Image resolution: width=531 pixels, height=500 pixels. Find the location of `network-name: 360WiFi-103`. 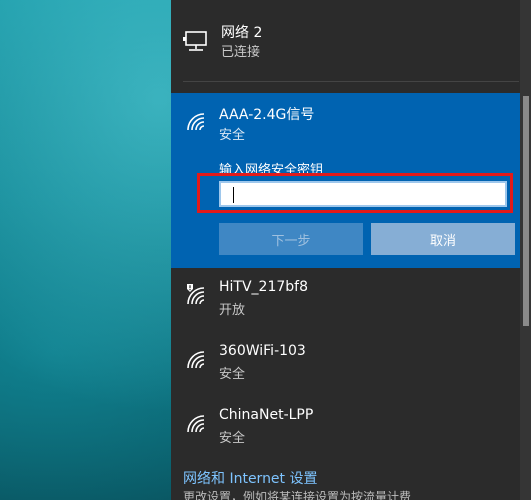

network-name: 360WiFi-103 is located at coordinates (262, 351).